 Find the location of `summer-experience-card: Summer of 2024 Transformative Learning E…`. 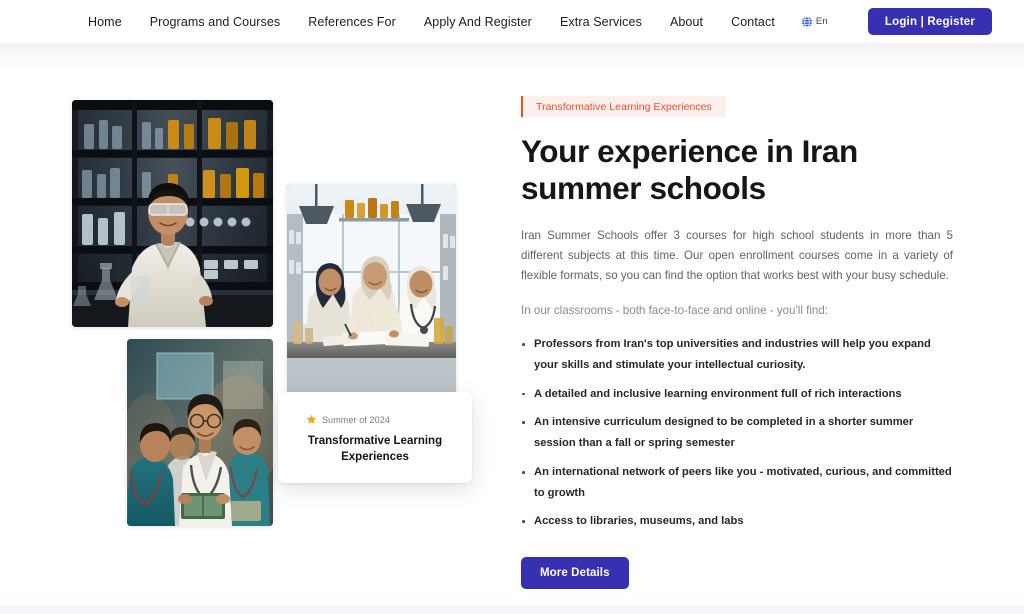

summer-experience-card: Summer of 2024 Transformative Learning E… is located at coordinates (375, 437).